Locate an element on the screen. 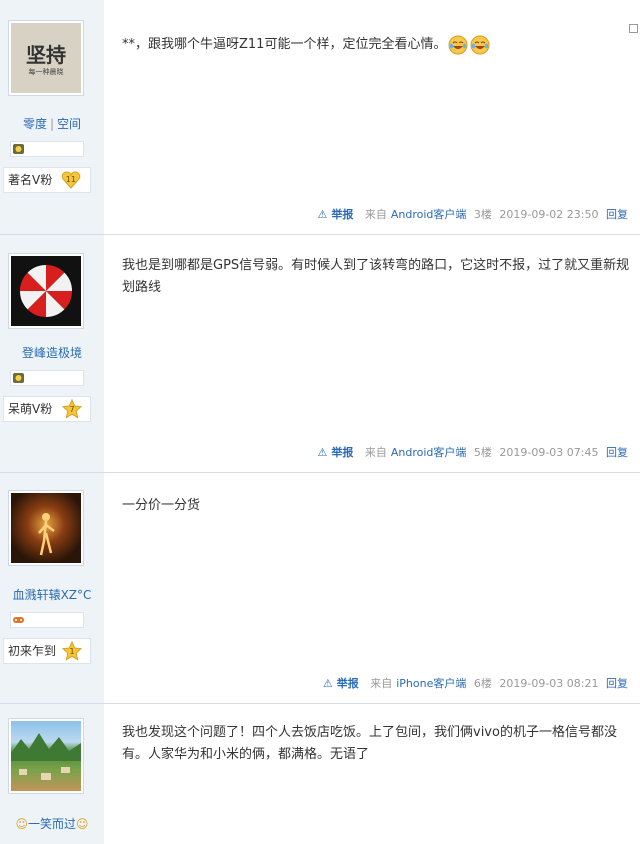 Image resolution: width=640 pixels, height=844 pixels. floor-number: 6楼 is located at coordinates (482, 683).